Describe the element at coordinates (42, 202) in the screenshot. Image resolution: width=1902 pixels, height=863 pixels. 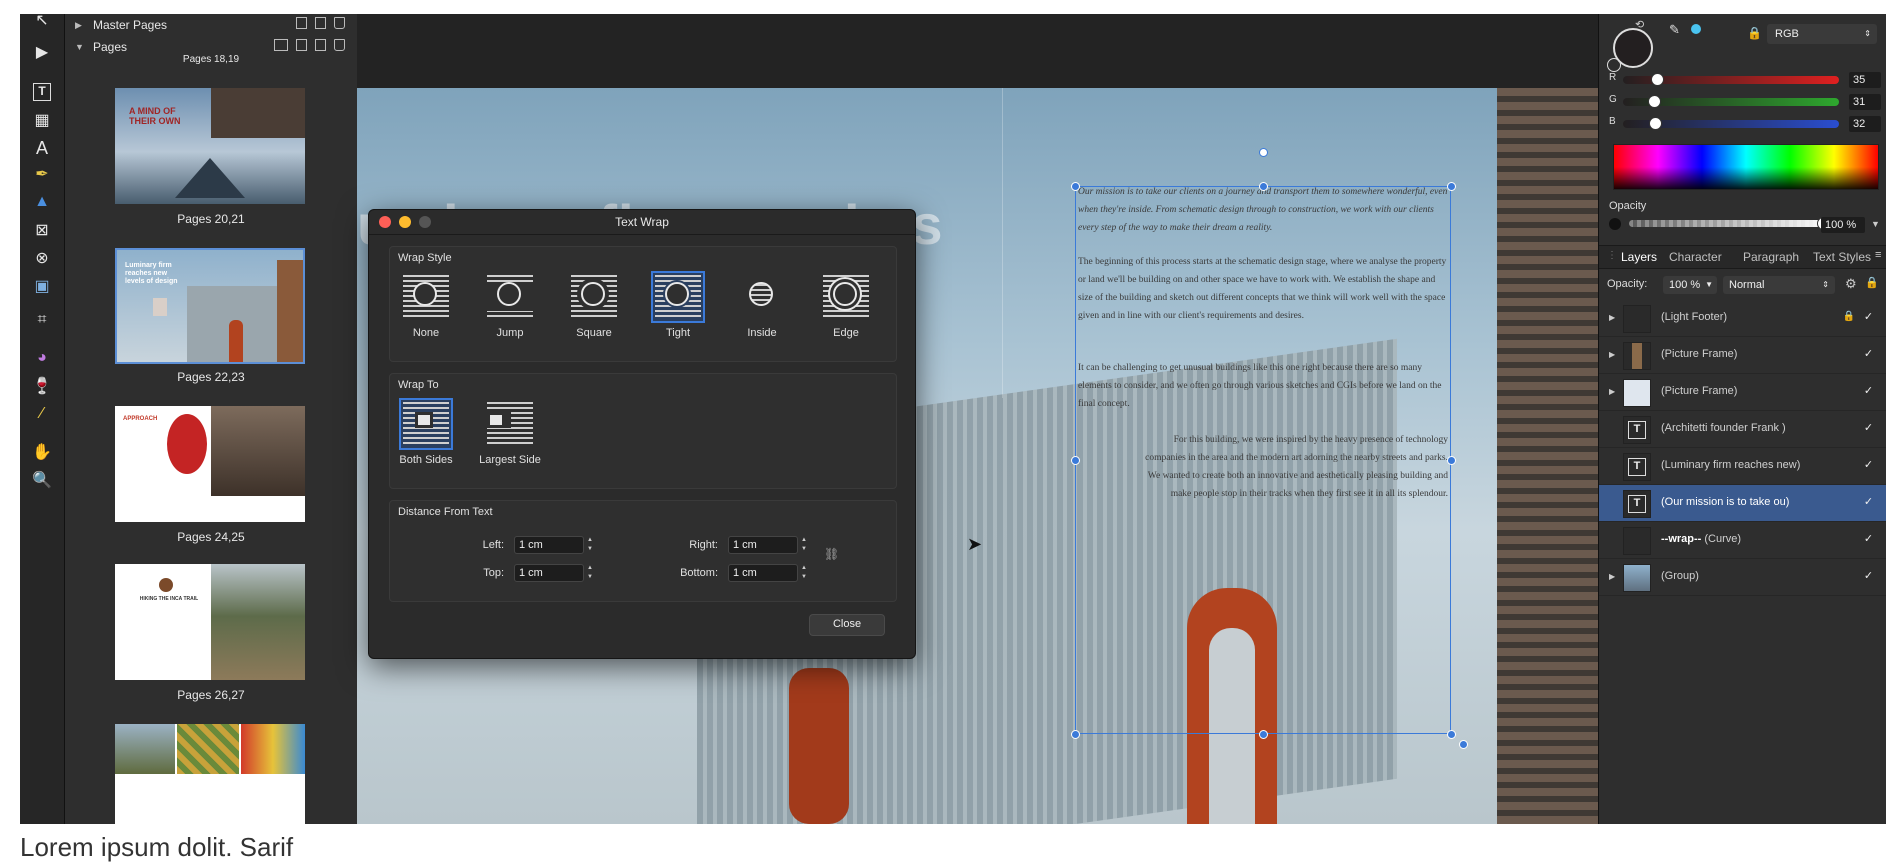
I see `triangle-shape-tool-icon: ▲` at that location.